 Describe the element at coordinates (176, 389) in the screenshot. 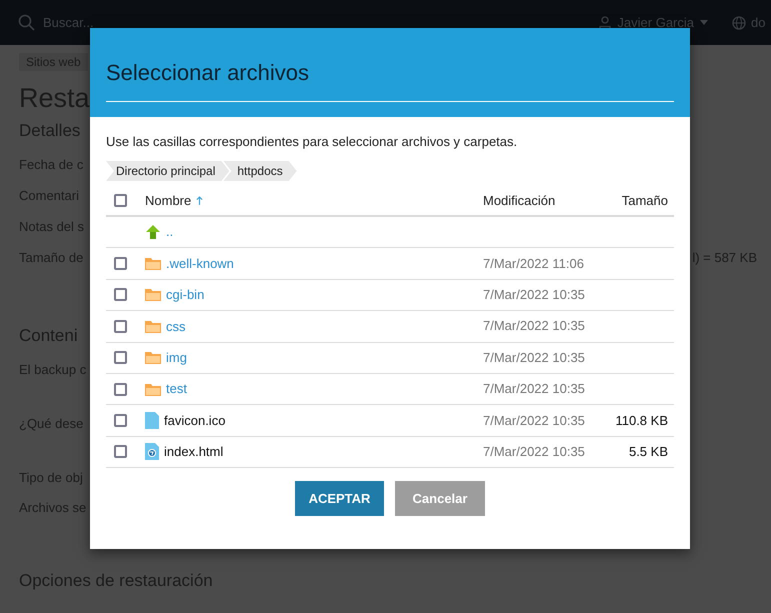

I see `folder-link: test` at that location.